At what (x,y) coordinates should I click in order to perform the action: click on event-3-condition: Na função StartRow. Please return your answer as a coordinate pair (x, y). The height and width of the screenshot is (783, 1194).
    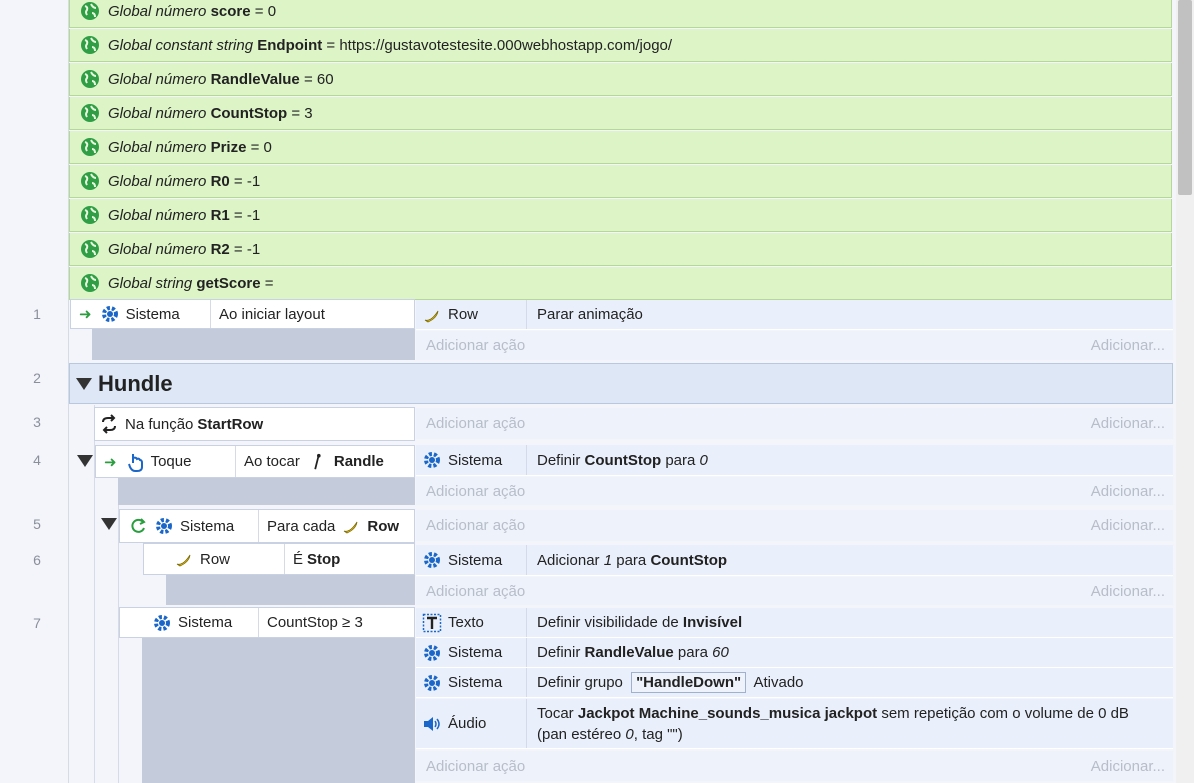
    Looking at the image, I should click on (254, 424).